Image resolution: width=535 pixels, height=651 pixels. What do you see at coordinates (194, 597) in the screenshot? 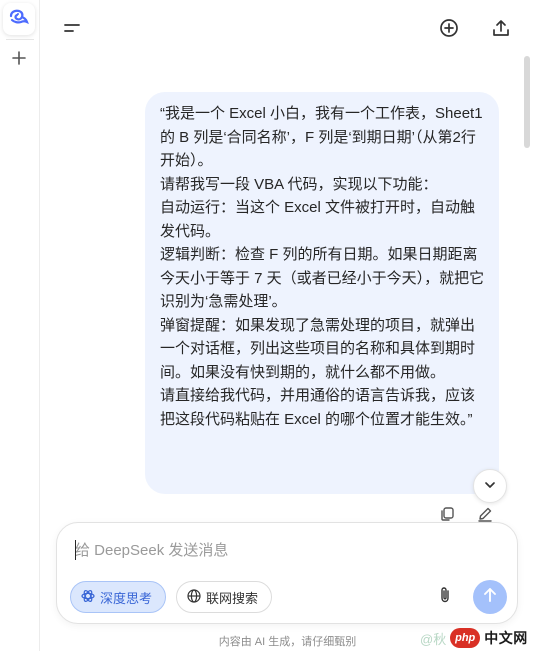
I see `globe-icon` at bounding box center [194, 597].